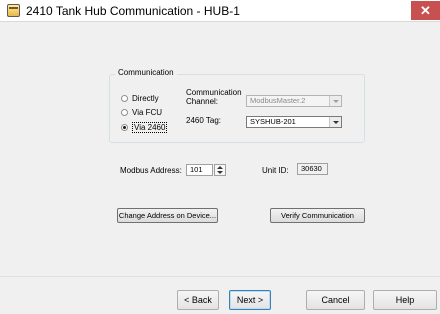 The width and height of the screenshot is (440, 314). Describe the element at coordinates (273, 121) in the screenshot. I see `tag-combo-value: SYSHUB-201` at that location.